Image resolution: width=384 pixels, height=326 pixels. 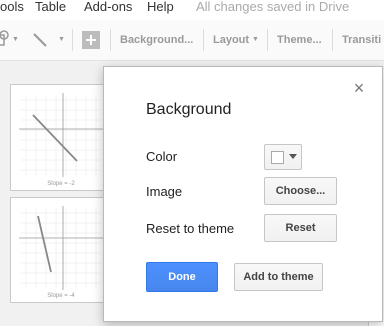 I want to click on slide-thumbnail: Slope = -4, so click(x=61, y=250).